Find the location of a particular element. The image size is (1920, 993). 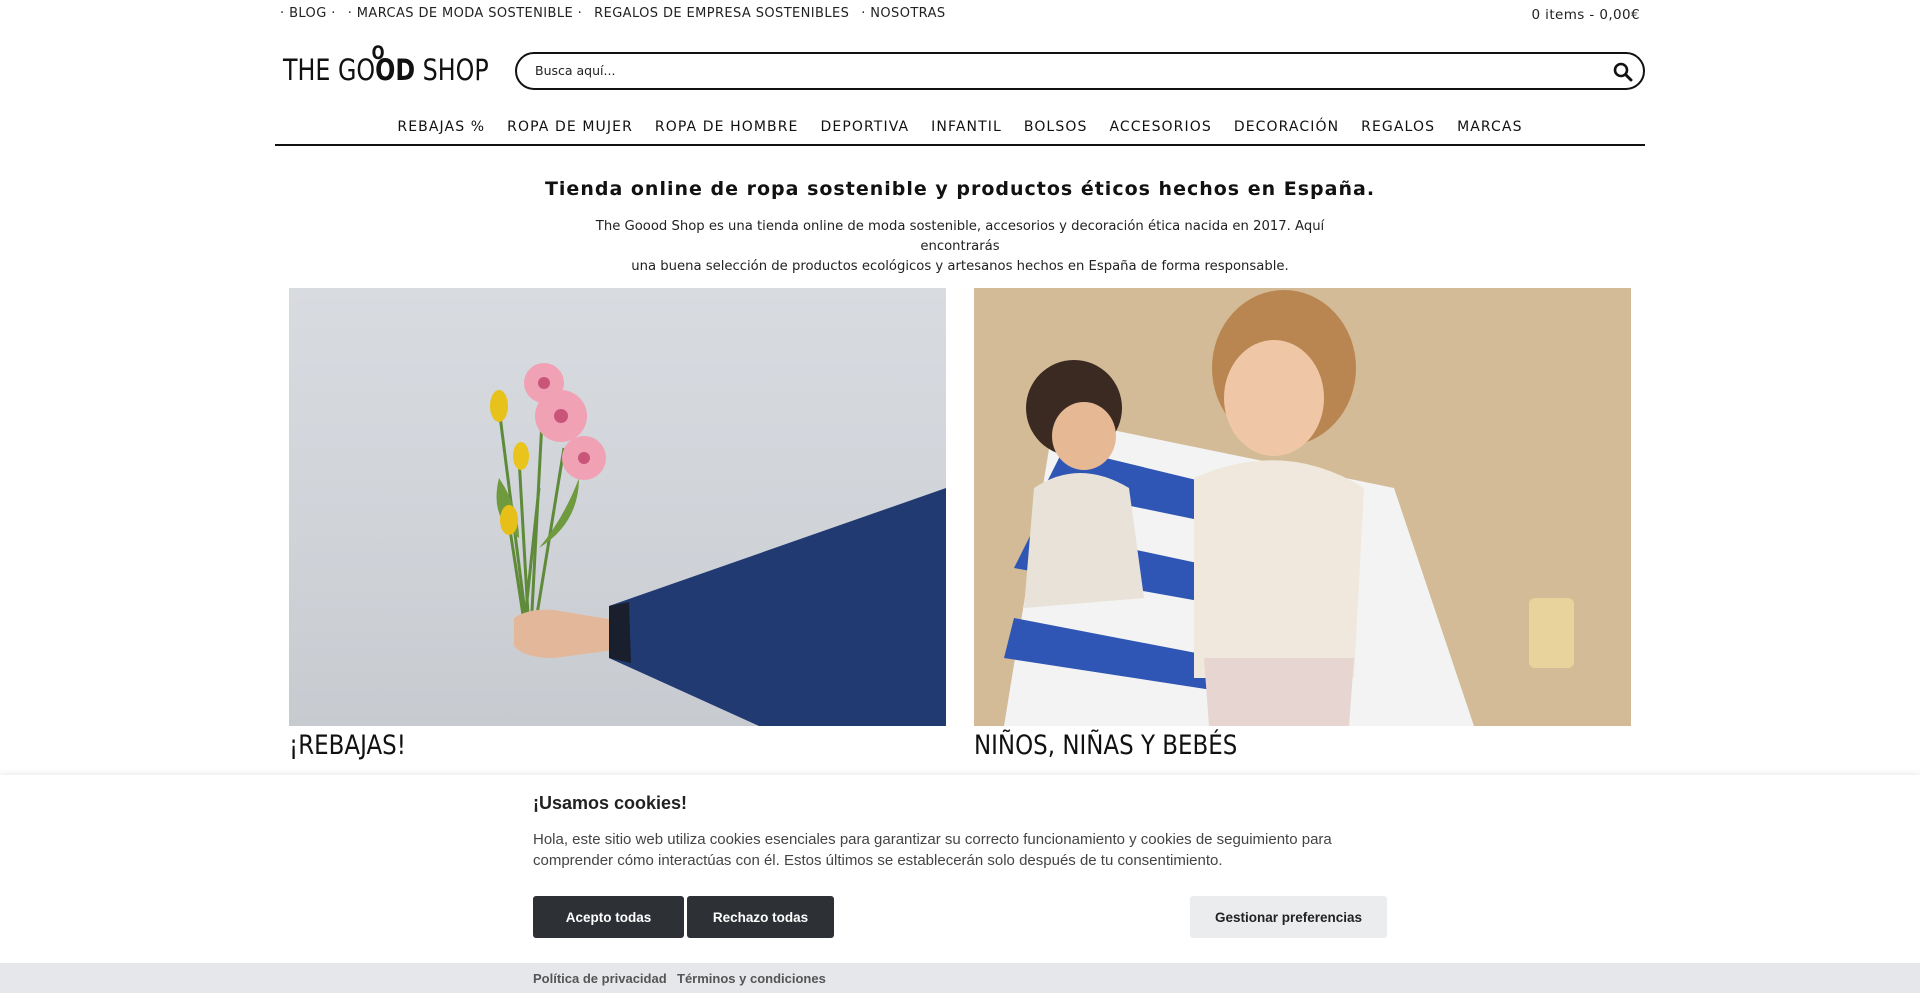

search-input is located at coordinates (1055, 70).